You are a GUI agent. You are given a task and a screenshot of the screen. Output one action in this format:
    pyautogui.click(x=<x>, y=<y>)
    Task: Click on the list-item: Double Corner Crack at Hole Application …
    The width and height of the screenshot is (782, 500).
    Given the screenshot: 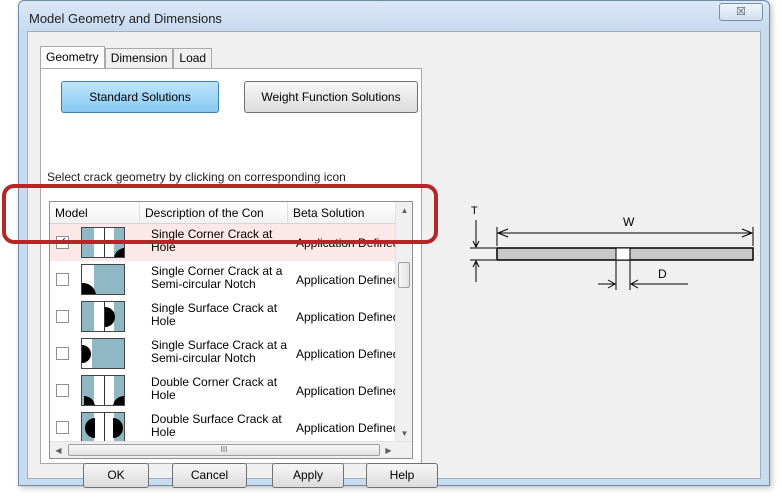 What is the action you would take?
    pyautogui.click(x=225, y=390)
    